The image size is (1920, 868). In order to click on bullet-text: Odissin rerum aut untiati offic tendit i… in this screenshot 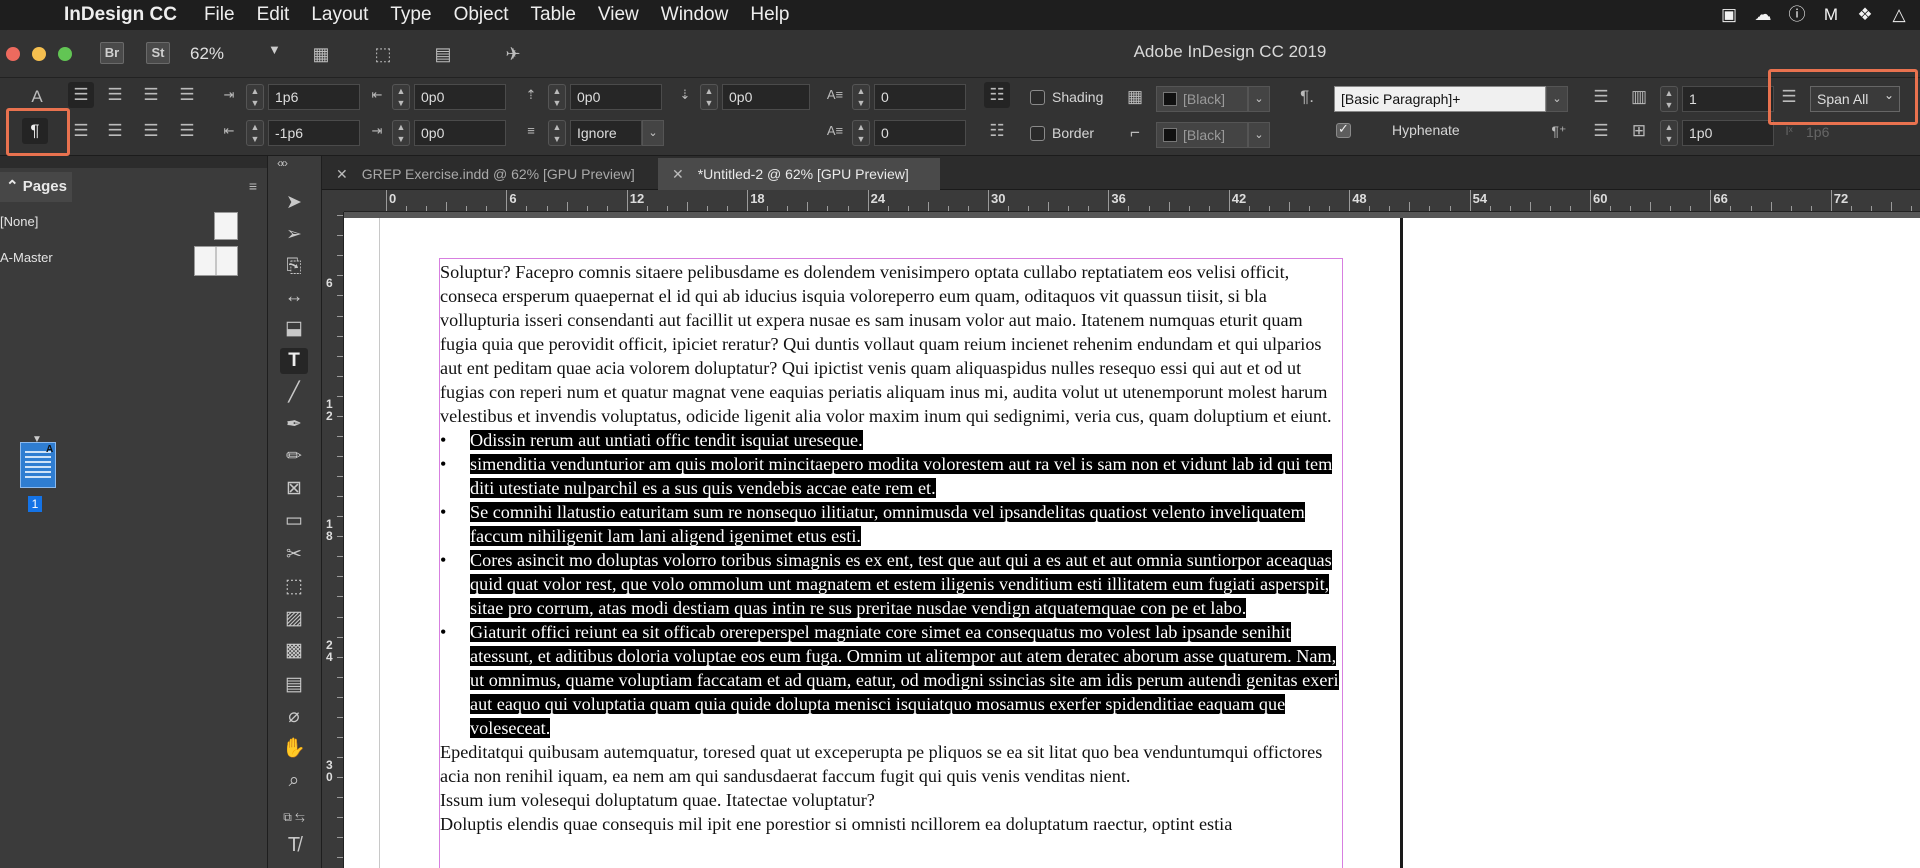, I will do `click(666, 440)`.